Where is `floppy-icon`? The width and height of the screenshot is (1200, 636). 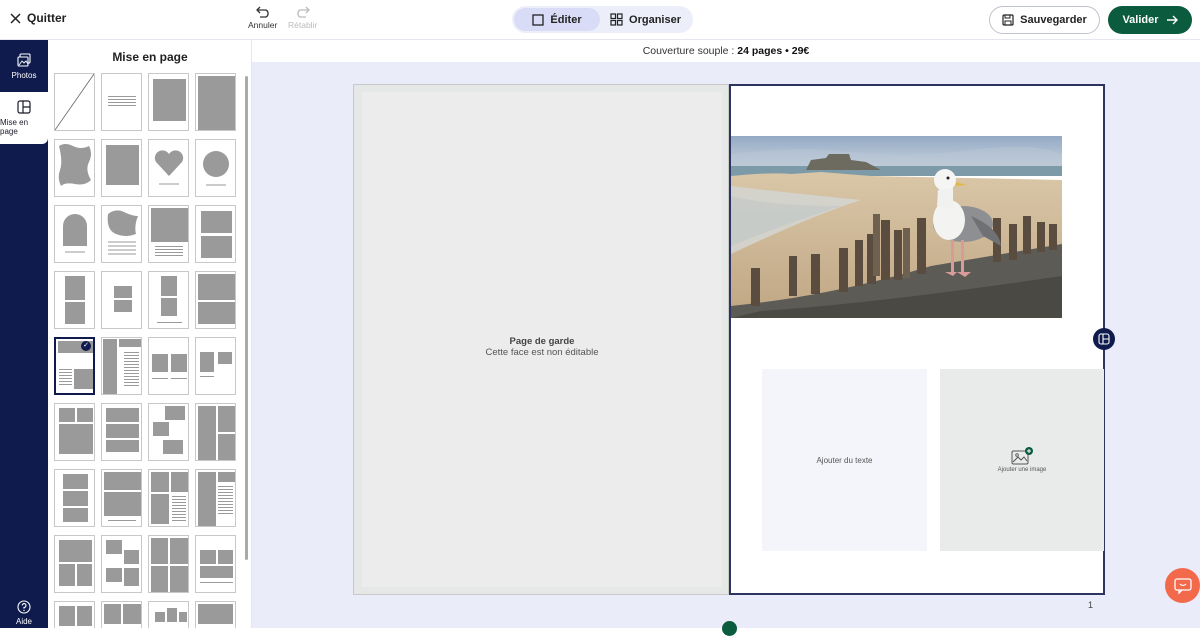 floppy-icon is located at coordinates (1008, 20).